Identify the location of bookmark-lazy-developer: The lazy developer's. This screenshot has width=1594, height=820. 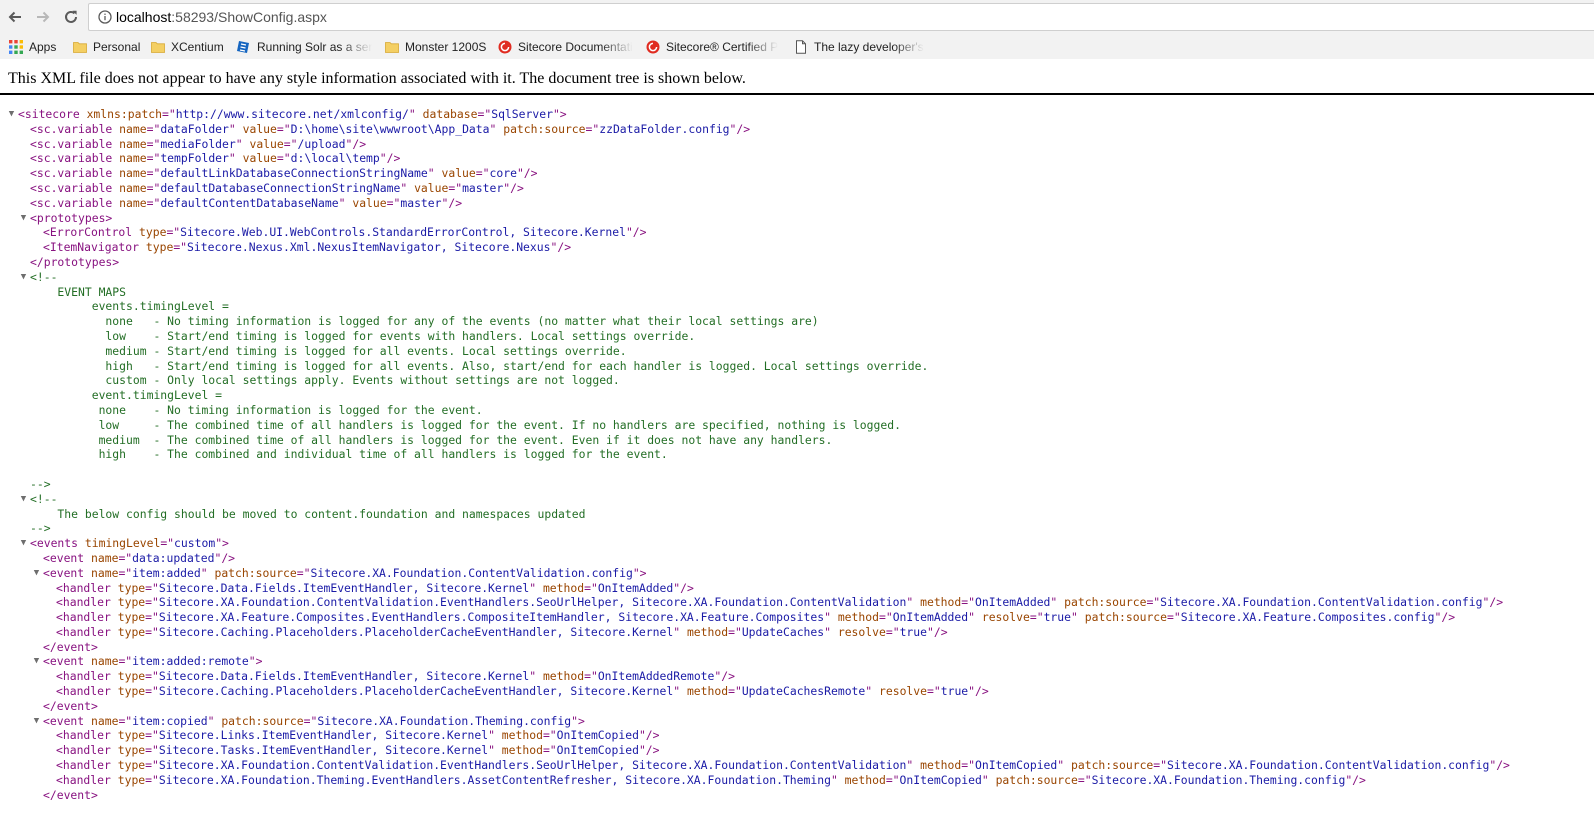
(862, 46).